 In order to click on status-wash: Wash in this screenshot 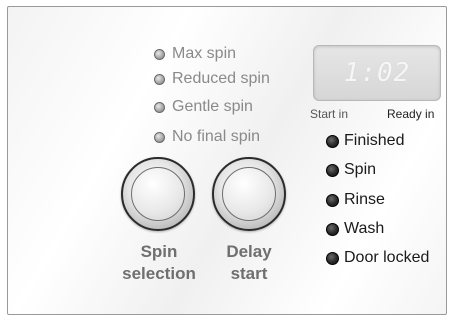, I will do `click(355, 229)`.